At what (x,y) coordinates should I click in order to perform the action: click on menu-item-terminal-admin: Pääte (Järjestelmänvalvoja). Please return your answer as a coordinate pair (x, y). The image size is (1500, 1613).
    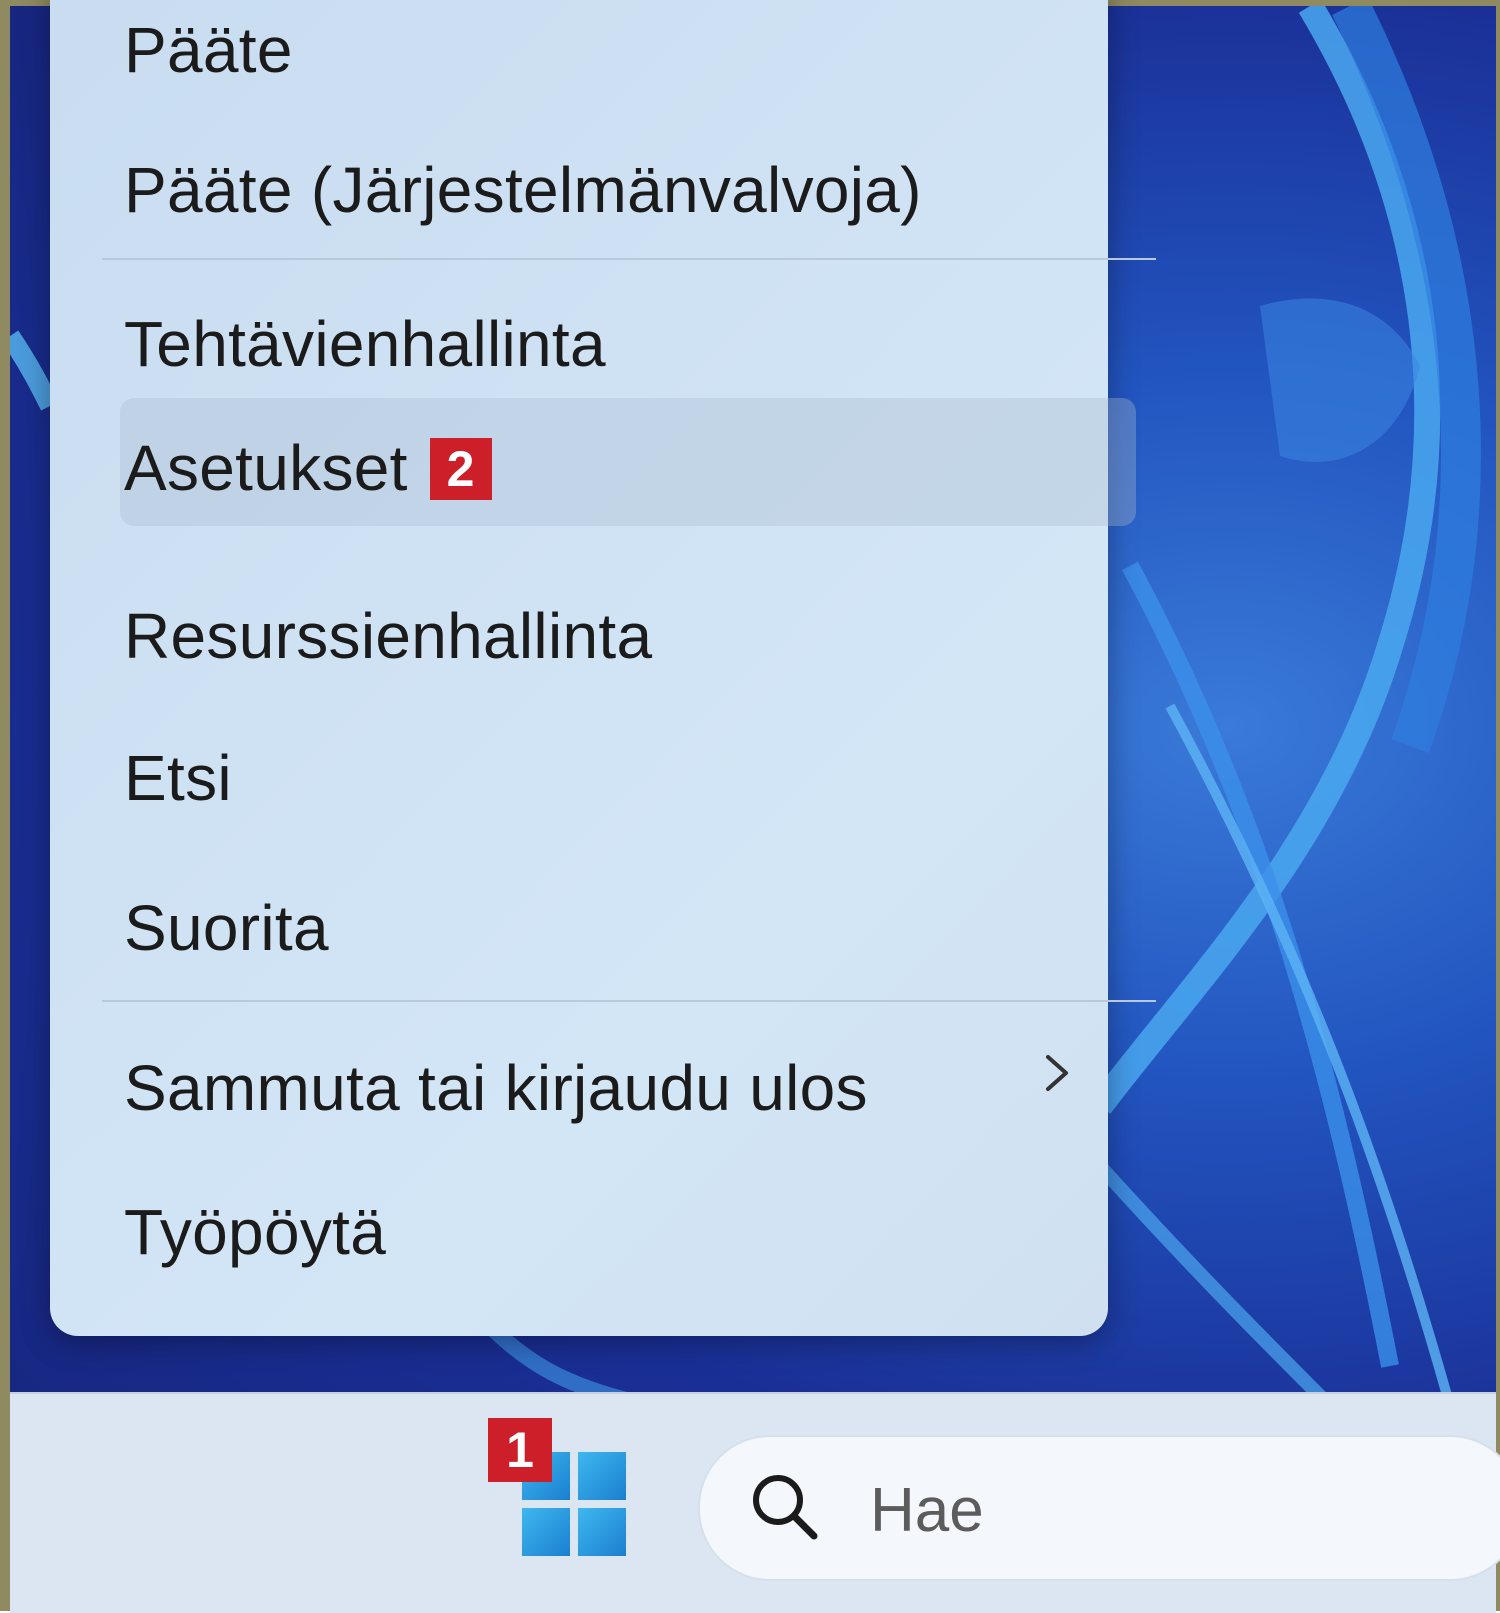
    Looking at the image, I should click on (523, 190).